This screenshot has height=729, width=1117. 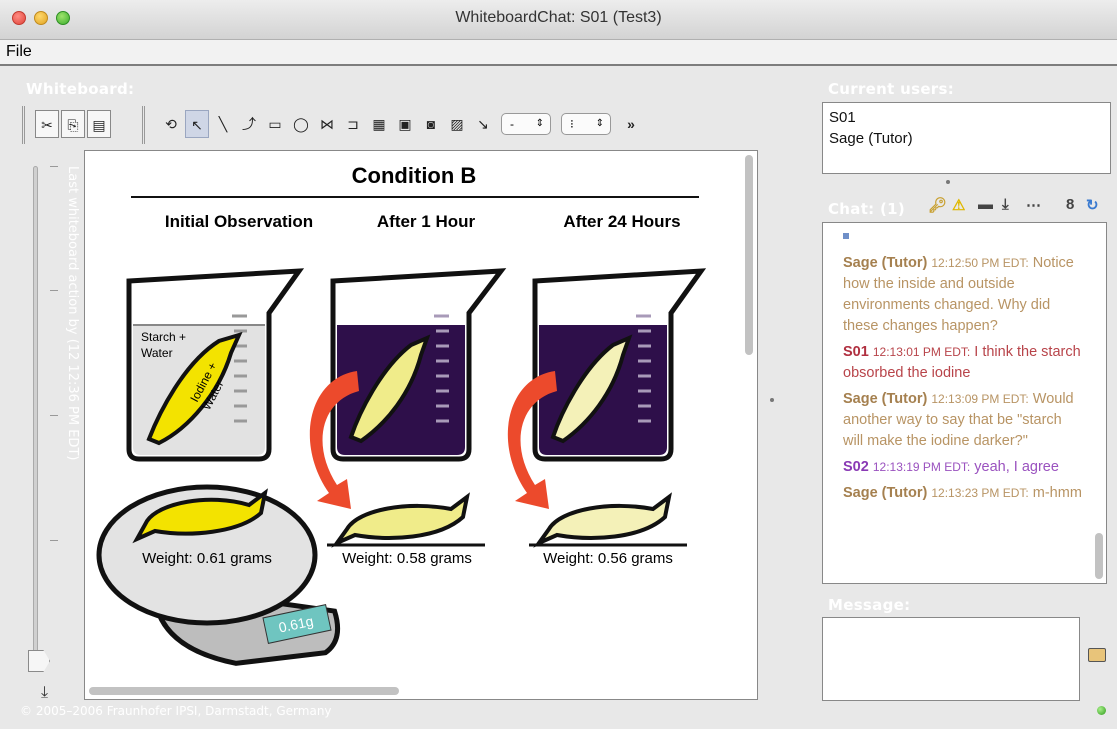 I want to click on bell-icon: ⚠, so click(x=958, y=205).